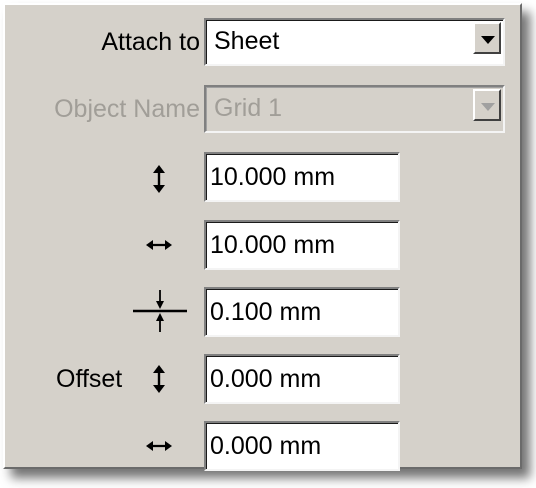  What do you see at coordinates (247, 41) in the screenshot?
I see `attach-to-value: Sheet` at bounding box center [247, 41].